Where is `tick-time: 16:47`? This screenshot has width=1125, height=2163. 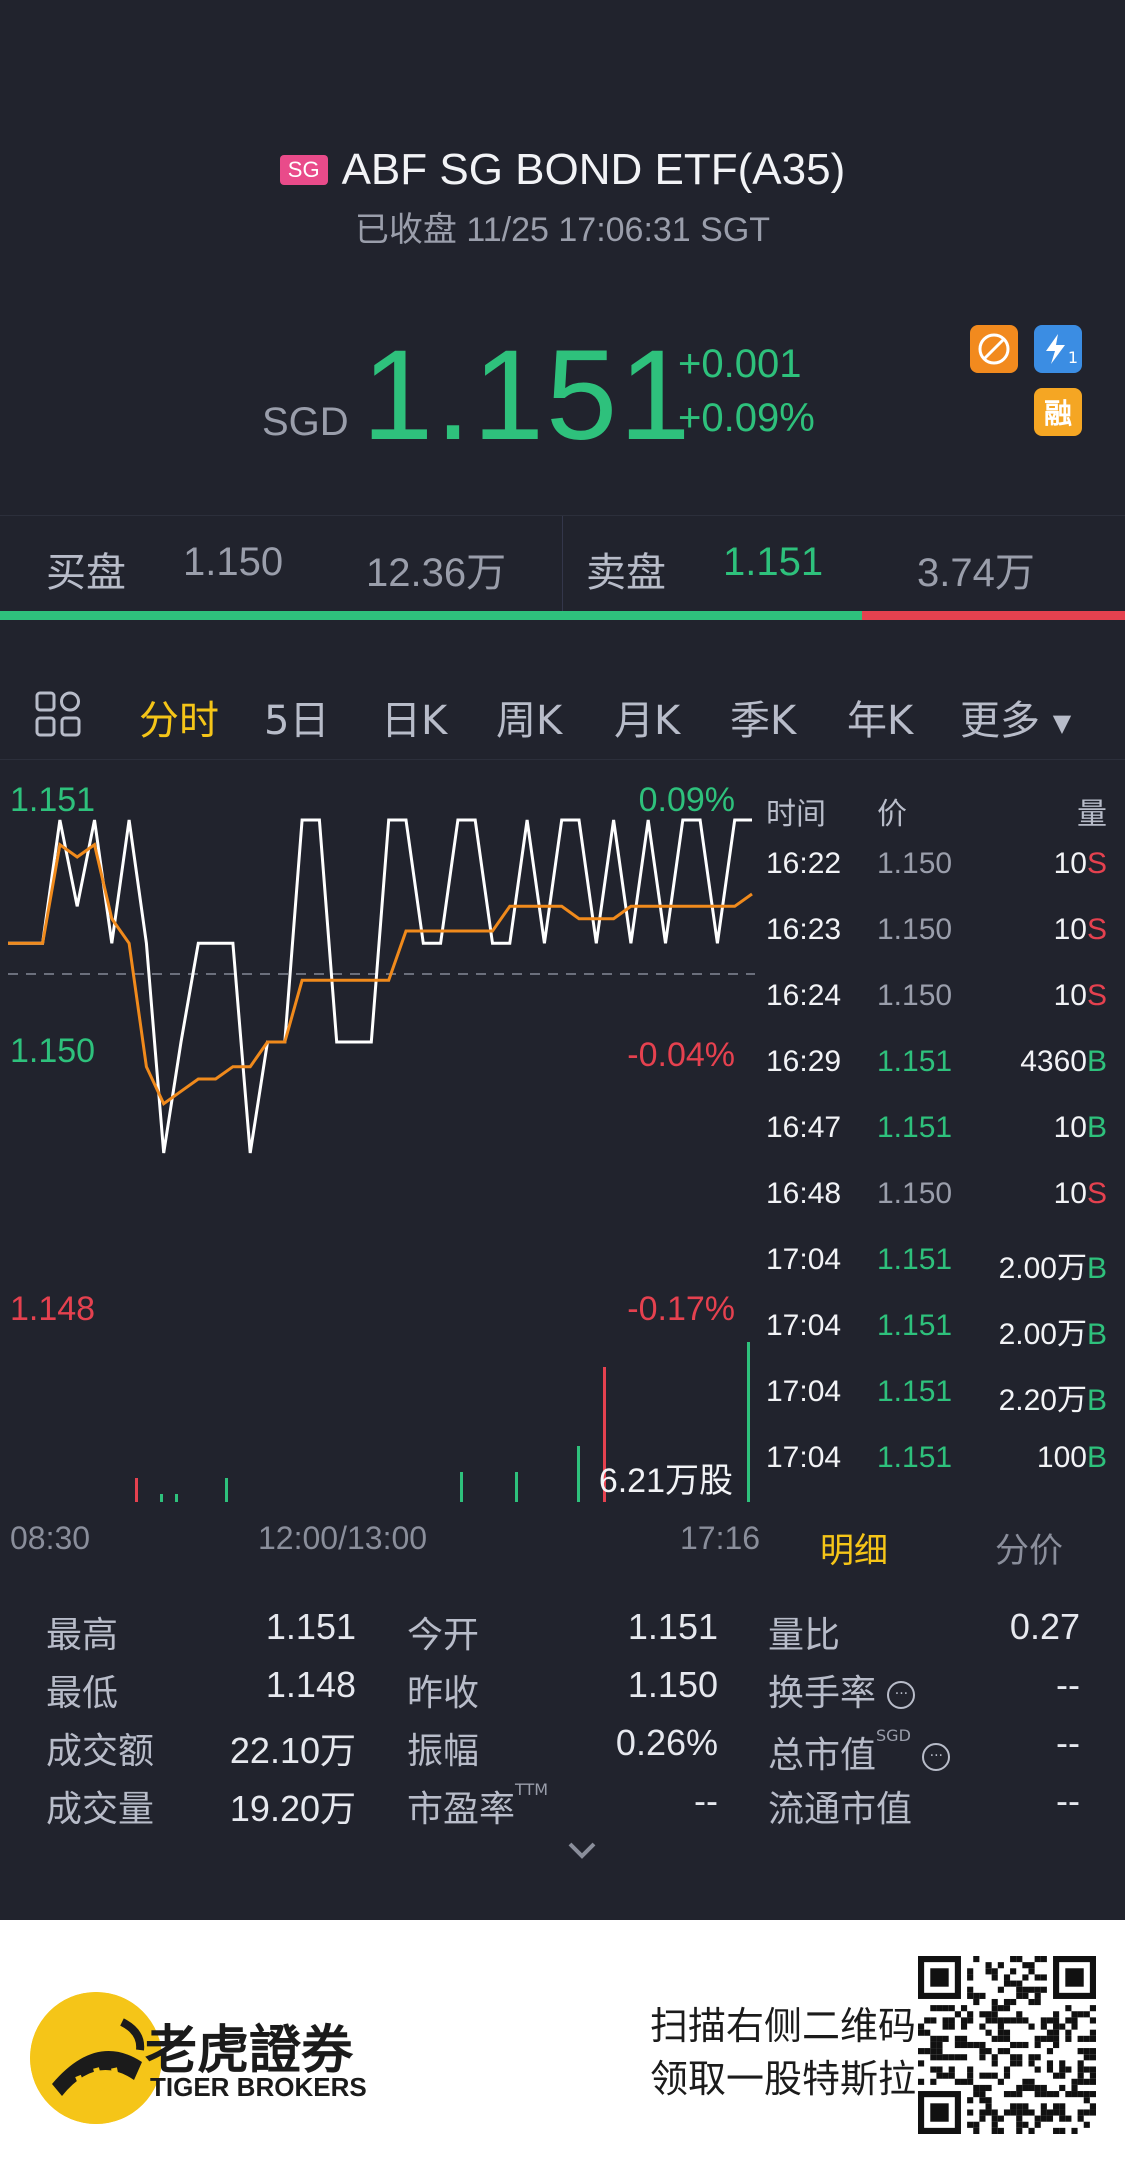
tick-time: 16:47 is located at coordinates (804, 1127).